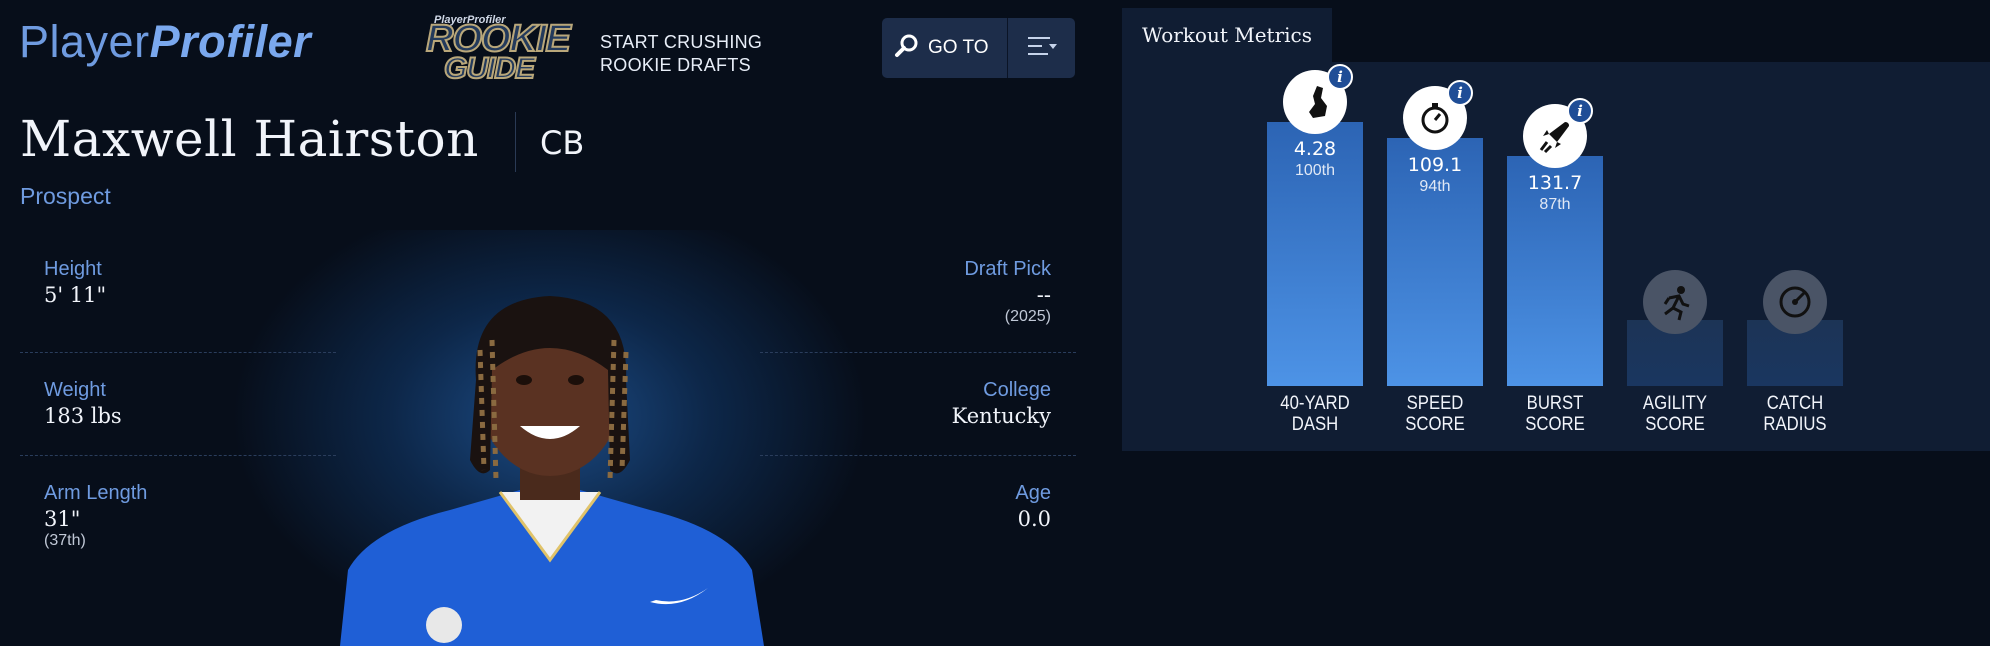 The height and width of the screenshot is (646, 1990). Describe the element at coordinates (681, 54) in the screenshot. I see `rookie-promo-link: START CRUSHING ROOKIE DRAFTS` at that location.